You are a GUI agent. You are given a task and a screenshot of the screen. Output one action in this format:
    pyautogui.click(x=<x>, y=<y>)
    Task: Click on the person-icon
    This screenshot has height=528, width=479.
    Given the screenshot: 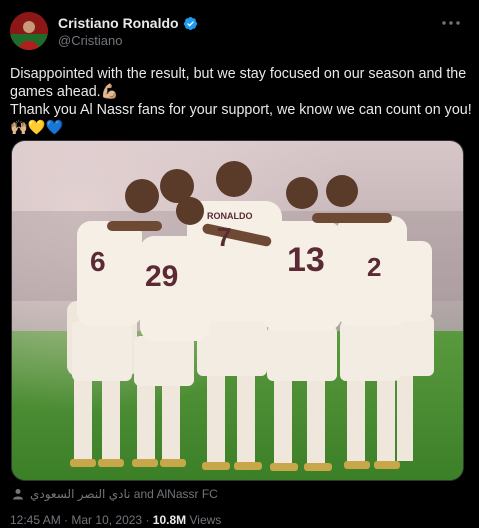 What is the action you would take?
    pyautogui.click(x=18, y=494)
    